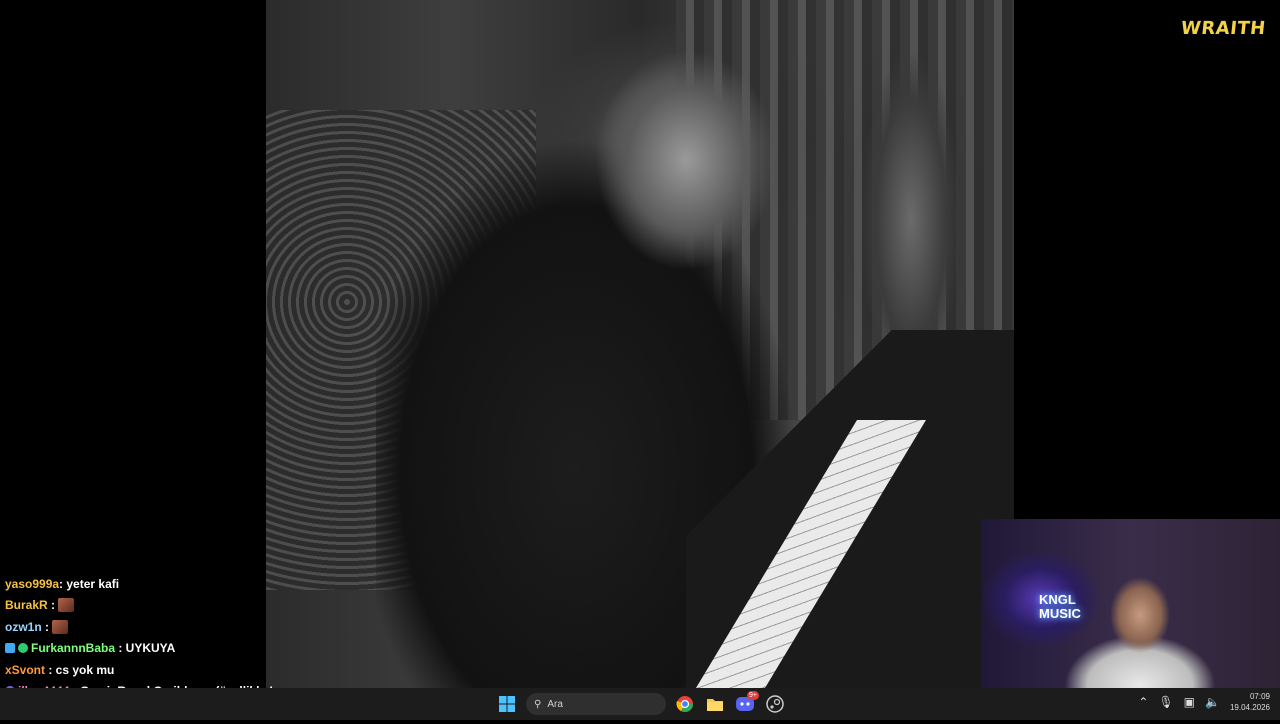  Describe the element at coordinates (1140, 631) in the screenshot. I see `streamer` at that location.